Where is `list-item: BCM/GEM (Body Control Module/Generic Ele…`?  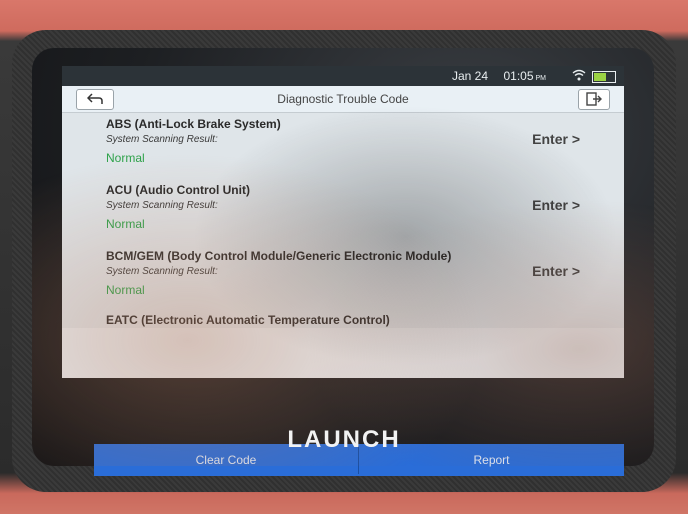 list-item: BCM/GEM (Body Control Module/Generic Ele… is located at coordinates (343, 278).